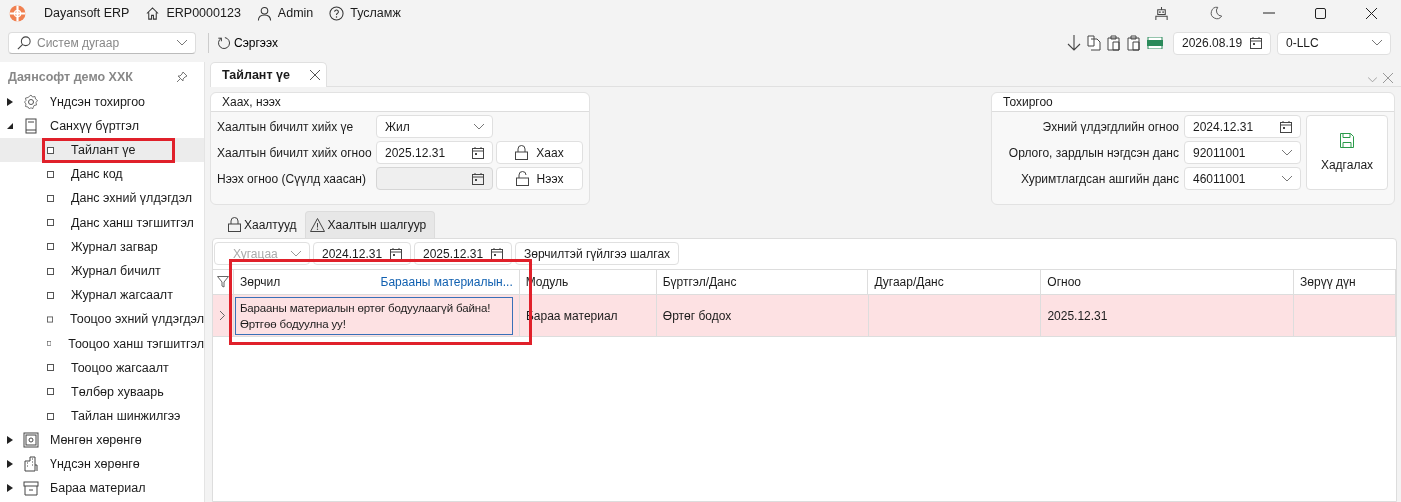  Describe the element at coordinates (182, 77) in the screenshot. I see `pin-icon` at that location.